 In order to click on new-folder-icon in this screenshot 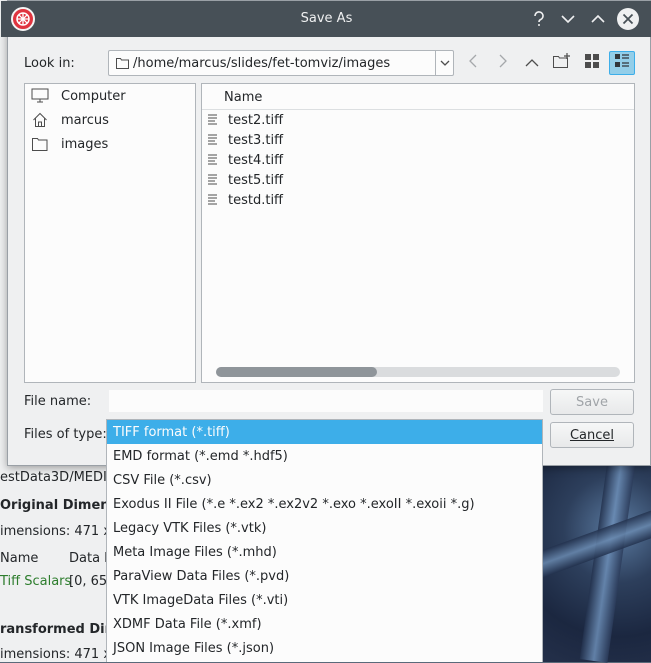, I will do `click(562, 63)`.